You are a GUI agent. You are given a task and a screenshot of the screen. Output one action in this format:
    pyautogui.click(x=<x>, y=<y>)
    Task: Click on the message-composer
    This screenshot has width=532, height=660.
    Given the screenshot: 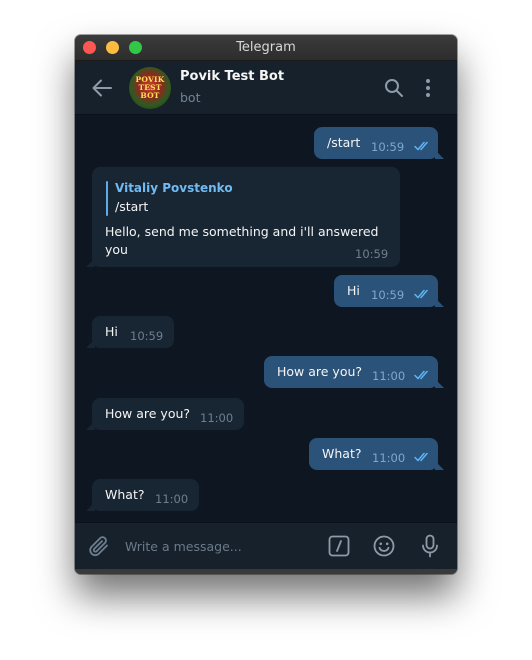 What is the action you would take?
    pyautogui.click(x=266, y=545)
    